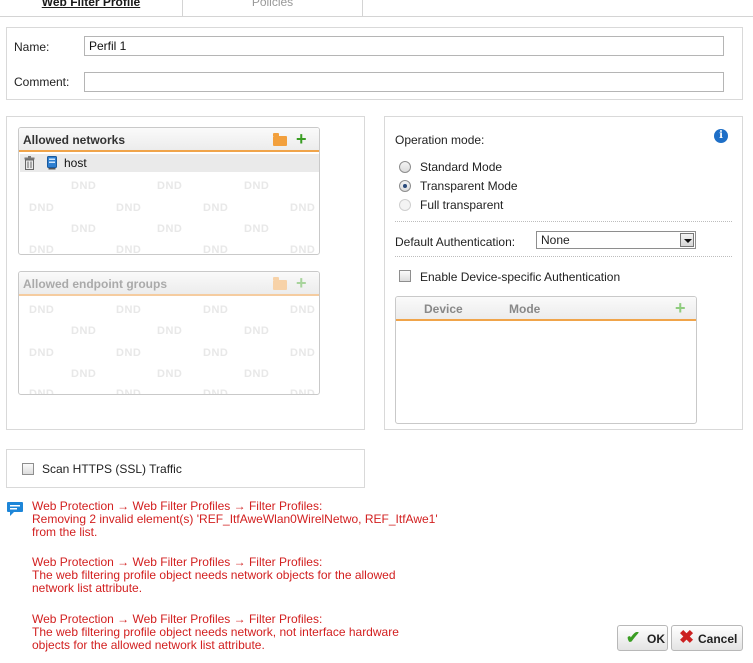 Image resolution: width=753 pixels, height=663 pixels. I want to click on ok-button-label: OK, so click(656, 639).